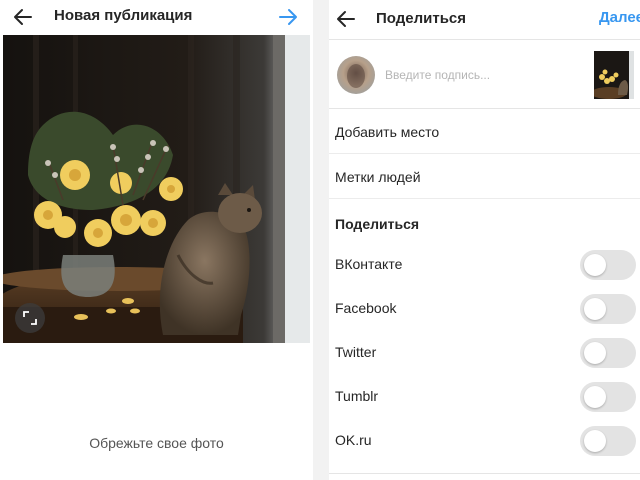 The height and width of the screenshot is (480, 640). Describe the element at coordinates (123, 15) in the screenshot. I see `page-title: Новая публикация` at that location.